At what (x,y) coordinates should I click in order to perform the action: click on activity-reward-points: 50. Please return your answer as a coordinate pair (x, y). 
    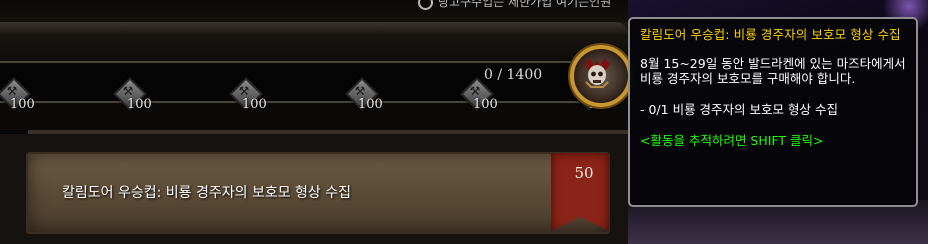
    Looking at the image, I should click on (584, 173).